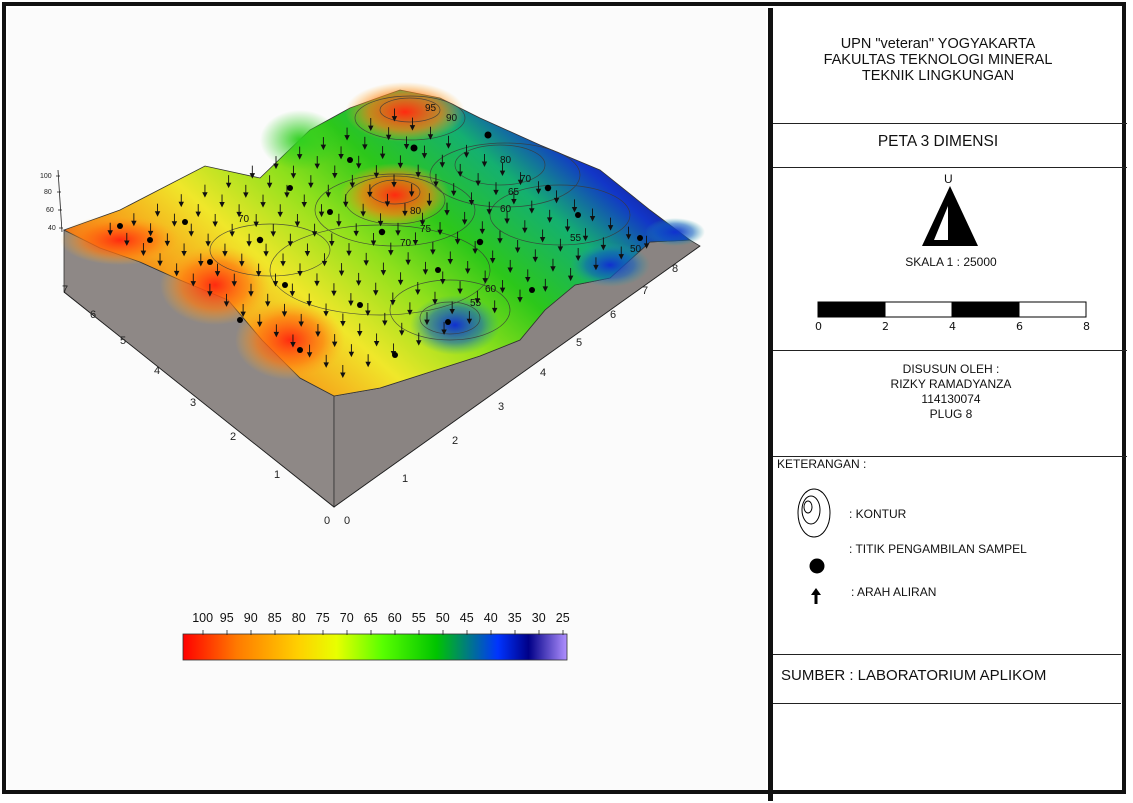 The width and height of the screenshot is (1133, 803). What do you see at coordinates (894, 592) in the screenshot?
I see `legend-label-flow: : ARAH ALIRAN` at bounding box center [894, 592].